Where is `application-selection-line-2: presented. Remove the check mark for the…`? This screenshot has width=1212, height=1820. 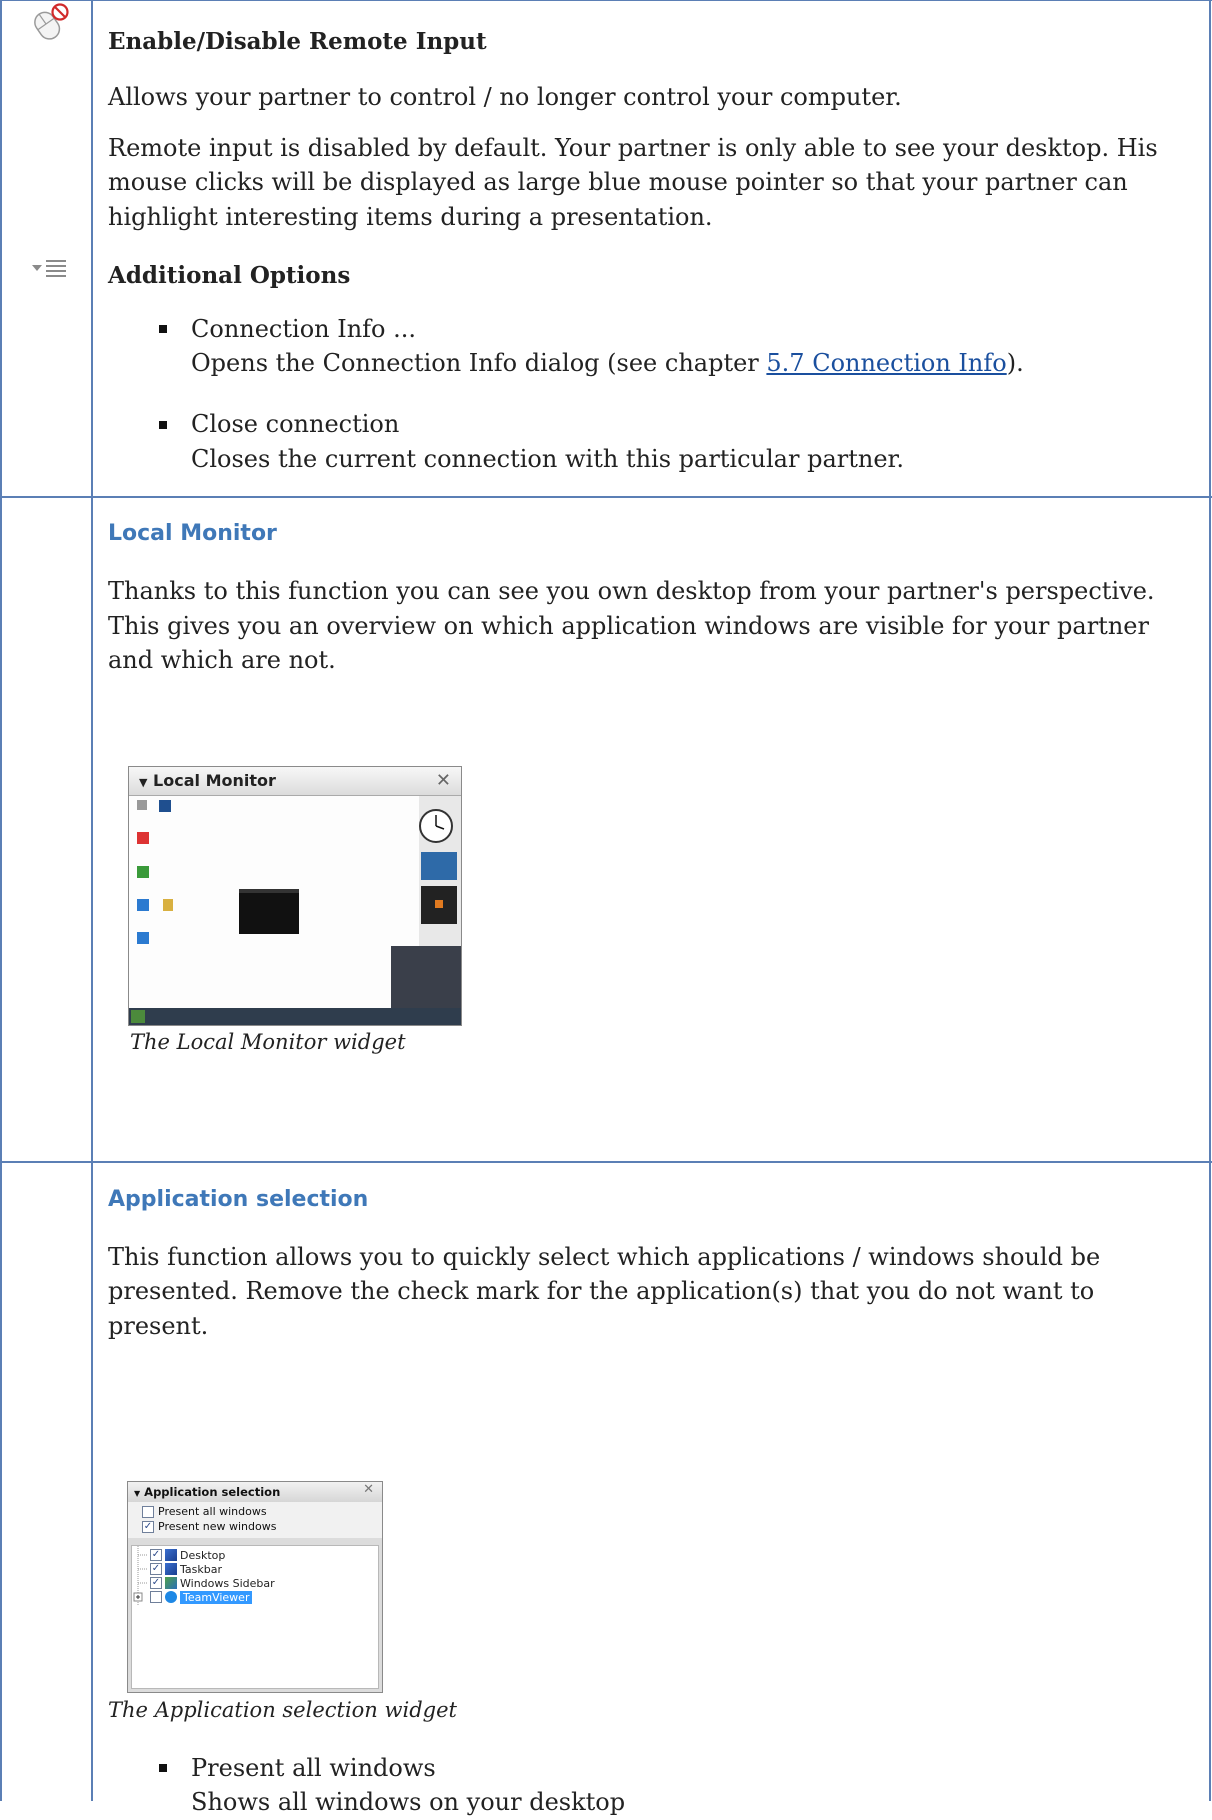 application-selection-line-2: presented. Remove the check mark for the… is located at coordinates (601, 1291).